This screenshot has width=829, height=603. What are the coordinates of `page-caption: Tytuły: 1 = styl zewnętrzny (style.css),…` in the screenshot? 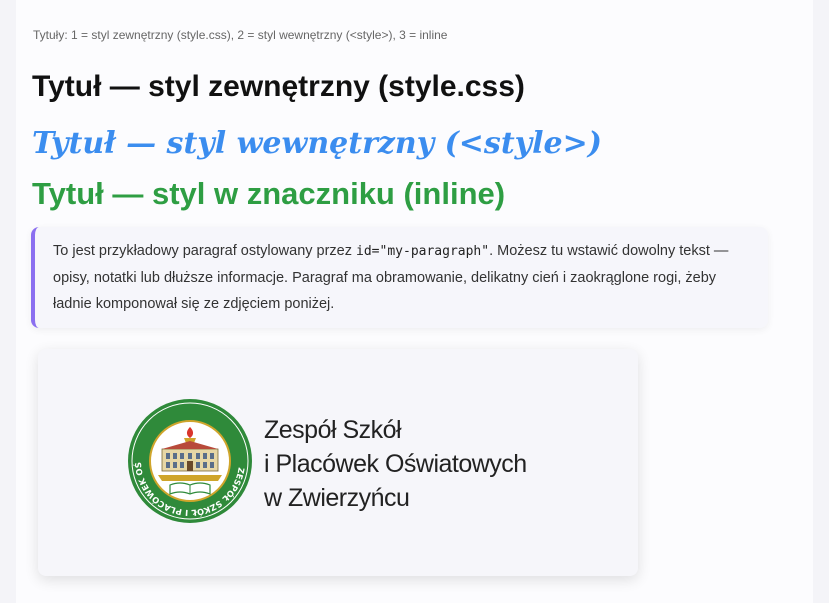 It's located at (240, 35).